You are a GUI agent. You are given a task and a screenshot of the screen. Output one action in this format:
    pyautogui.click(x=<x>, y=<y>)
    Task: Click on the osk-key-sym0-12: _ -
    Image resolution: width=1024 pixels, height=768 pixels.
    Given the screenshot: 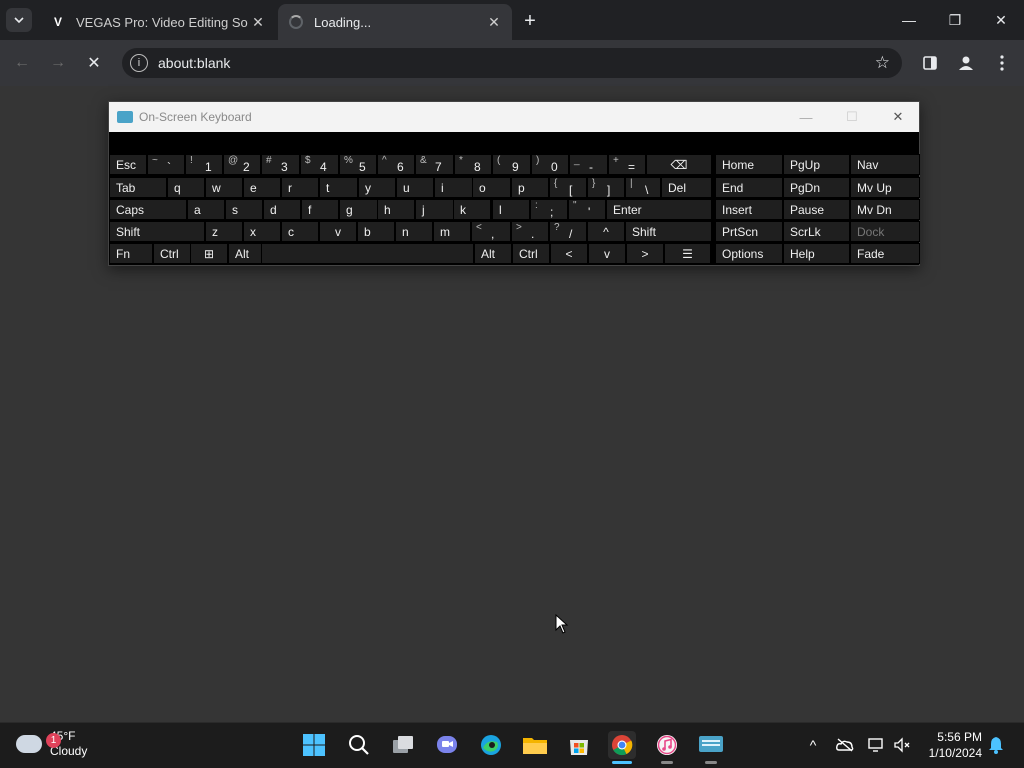 What is the action you would take?
    pyautogui.click(x=588, y=164)
    